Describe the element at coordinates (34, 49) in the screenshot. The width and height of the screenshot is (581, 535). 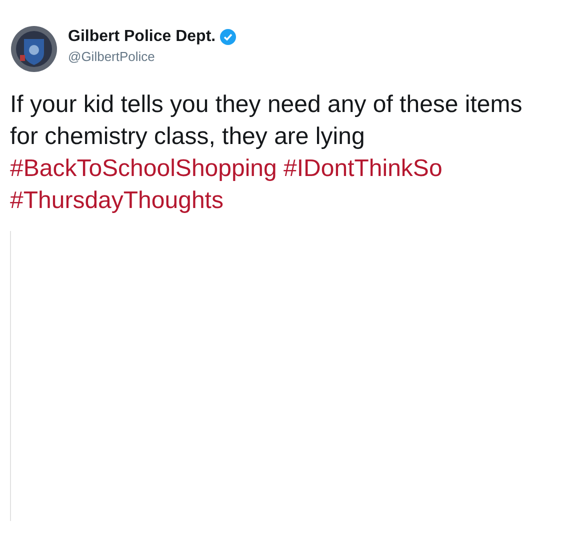
I see `police-badge-avatar` at that location.